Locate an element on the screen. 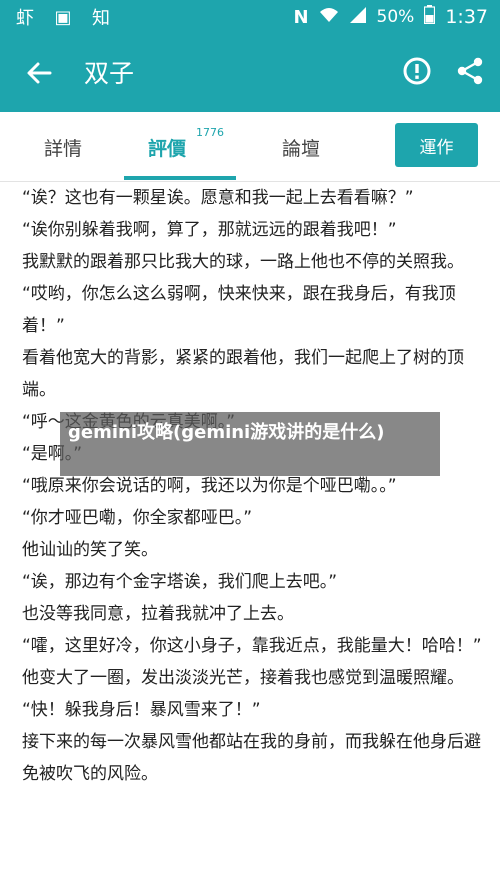  zhihu-icon: 知 is located at coordinates (101, 18).